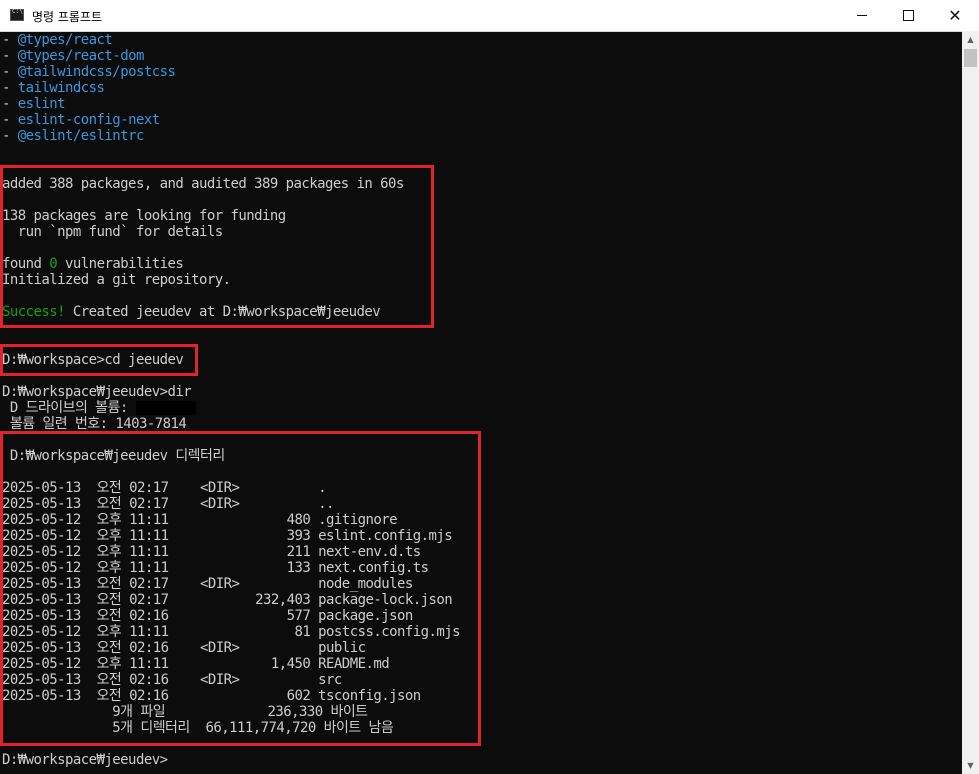  Describe the element at coordinates (211, 552) in the screenshot. I see `dir-entry: 2025-05-12 오후 11:11 211 next-env.d.ts` at that location.